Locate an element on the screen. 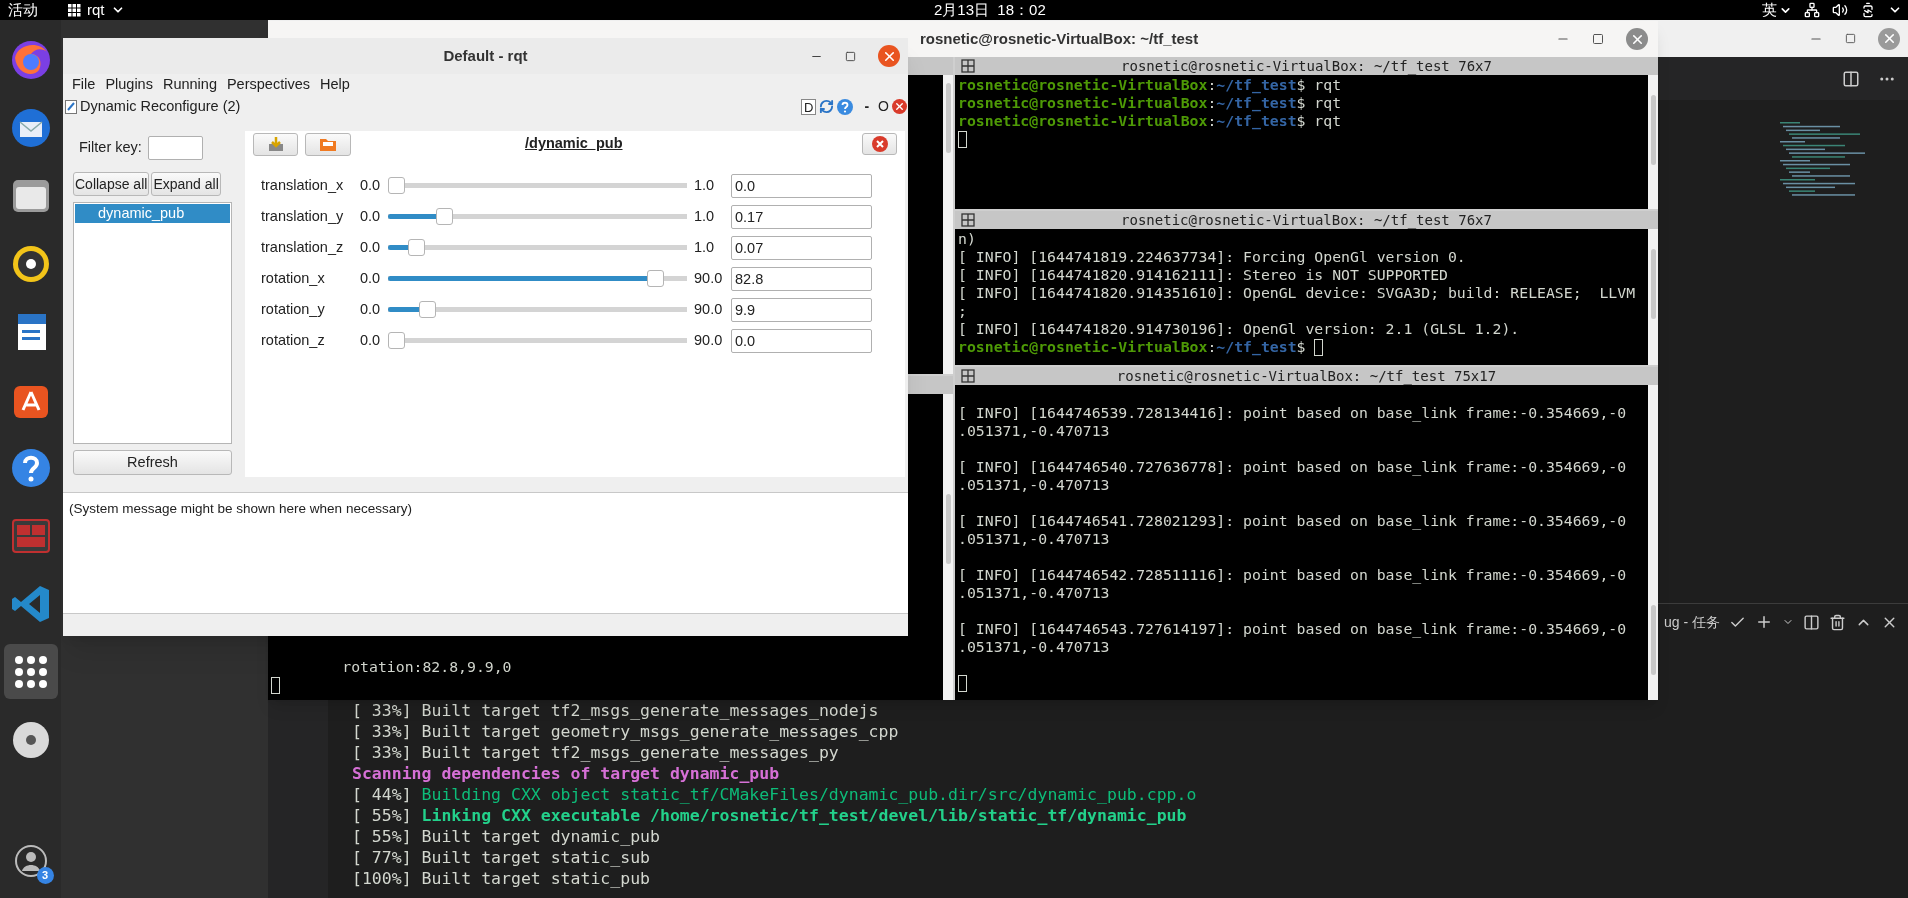  parameter-name: translation_y is located at coordinates (302, 216).